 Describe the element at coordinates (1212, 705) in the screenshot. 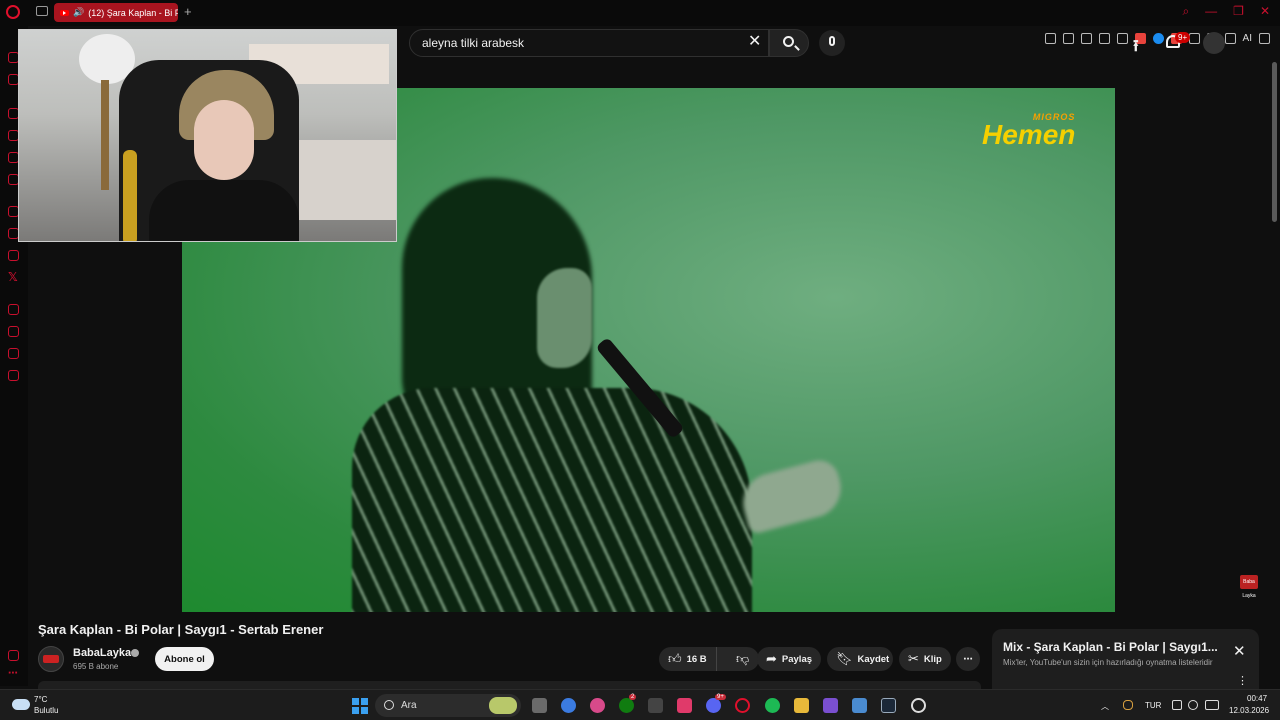

I see `battery-tray-icon` at that location.